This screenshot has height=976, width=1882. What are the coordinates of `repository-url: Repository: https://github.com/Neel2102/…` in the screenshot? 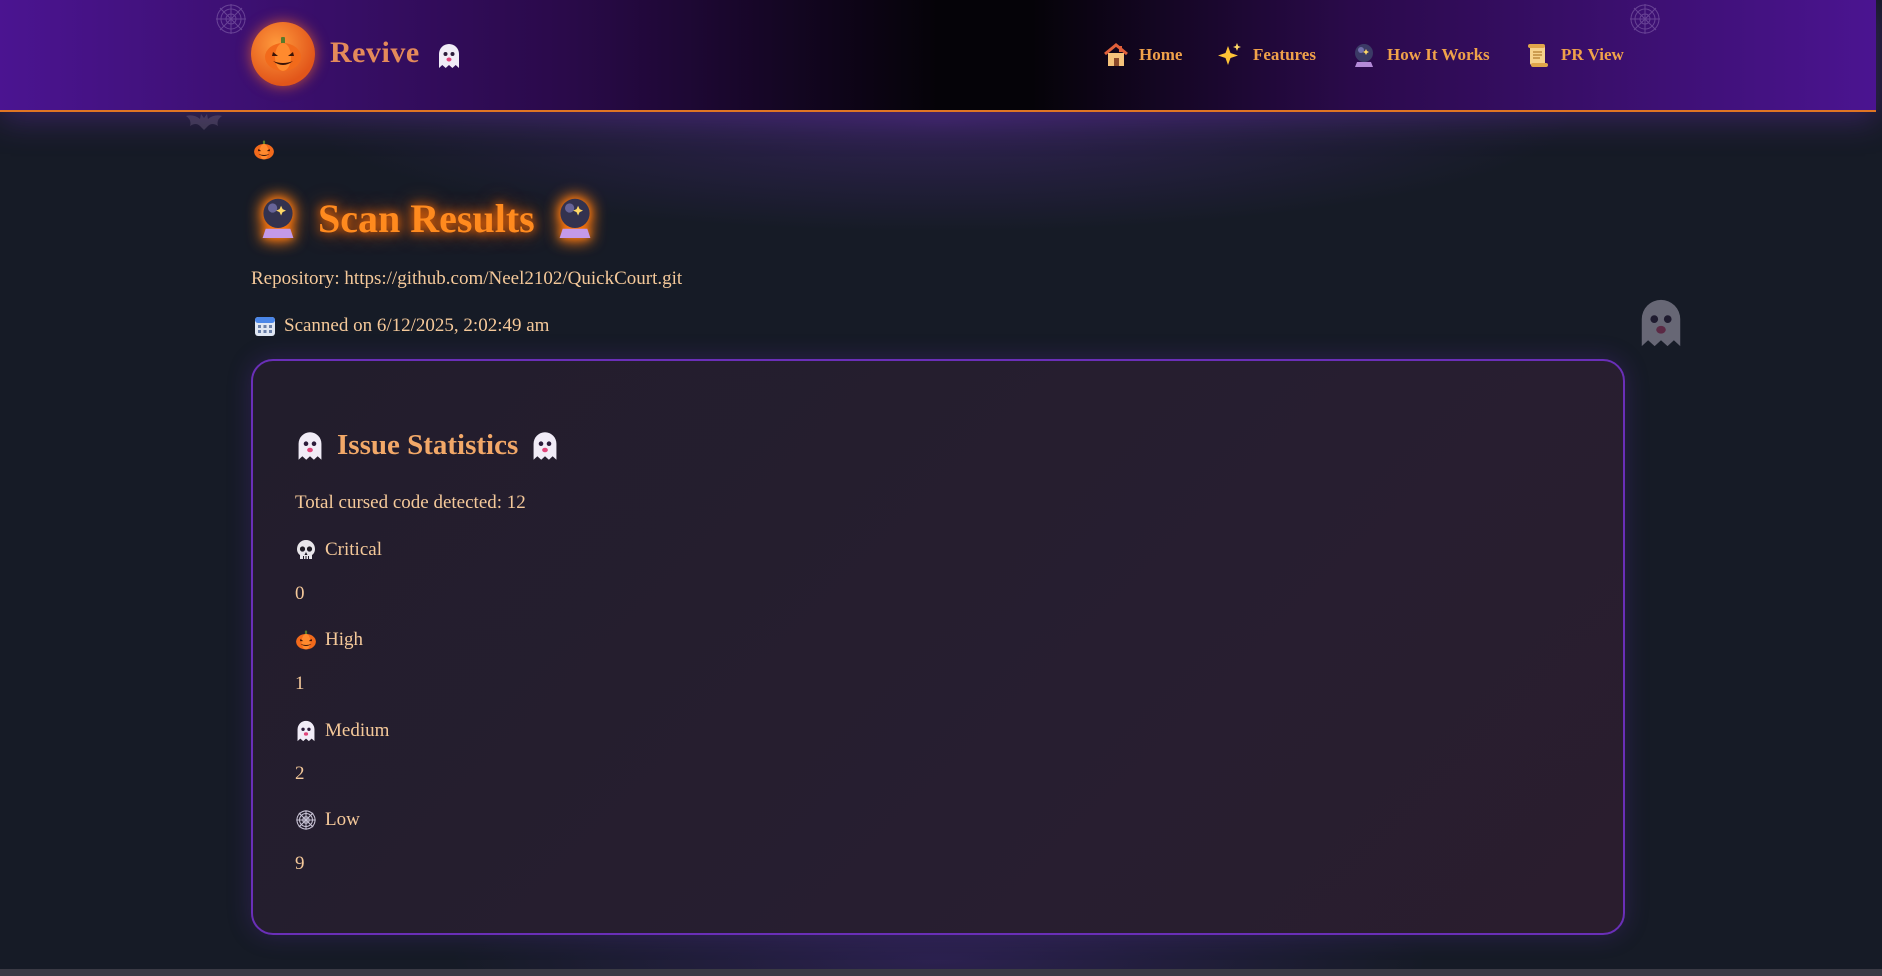 It's located at (467, 278).